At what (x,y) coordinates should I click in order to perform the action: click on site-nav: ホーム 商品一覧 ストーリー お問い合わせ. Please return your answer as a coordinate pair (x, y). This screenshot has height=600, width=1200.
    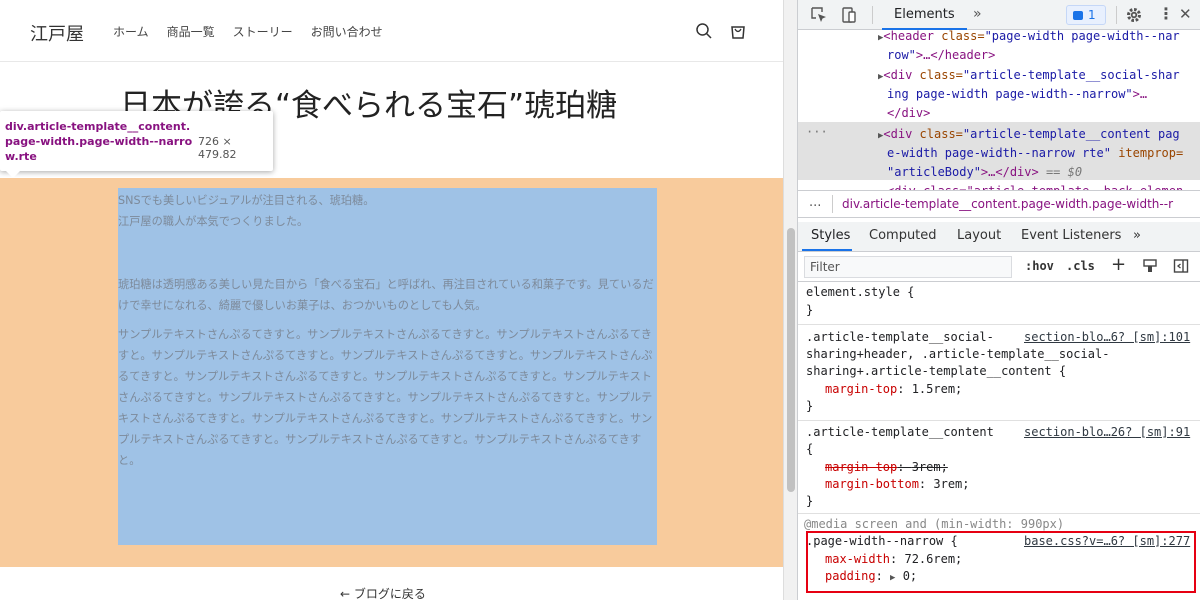
    Looking at the image, I should click on (248, 31).